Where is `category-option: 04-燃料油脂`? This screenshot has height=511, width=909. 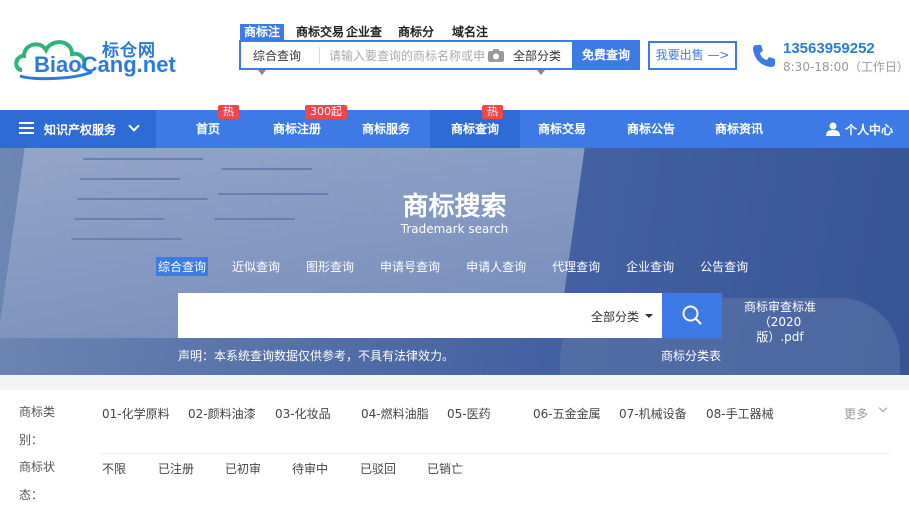
category-option: 04-燃料油脂 is located at coordinates (395, 413).